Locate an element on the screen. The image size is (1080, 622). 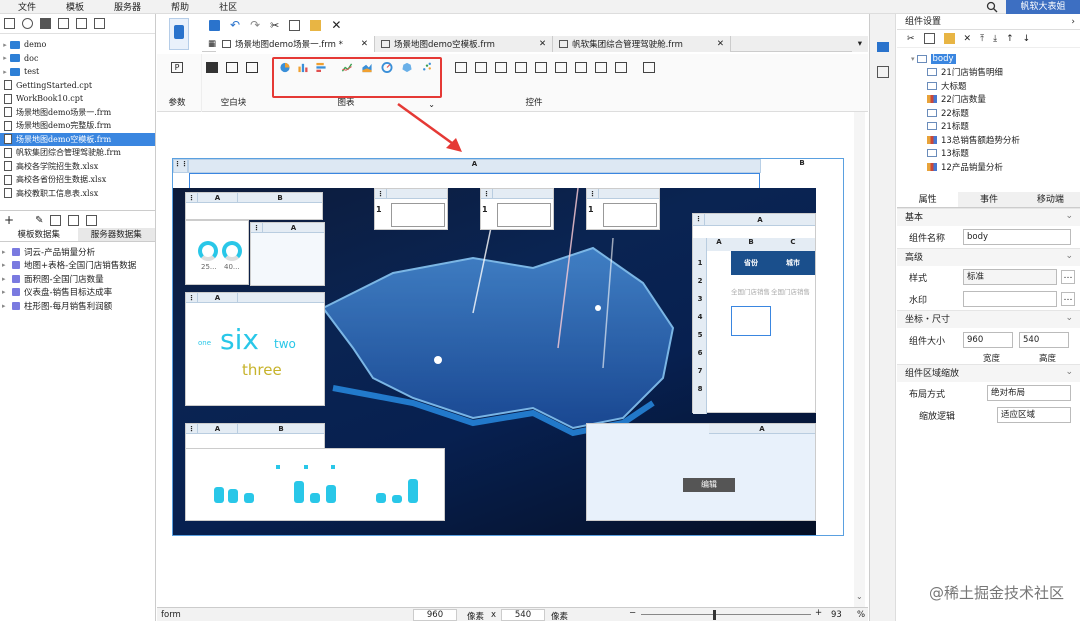
radio-control-icon is located at coordinates (621, 67).